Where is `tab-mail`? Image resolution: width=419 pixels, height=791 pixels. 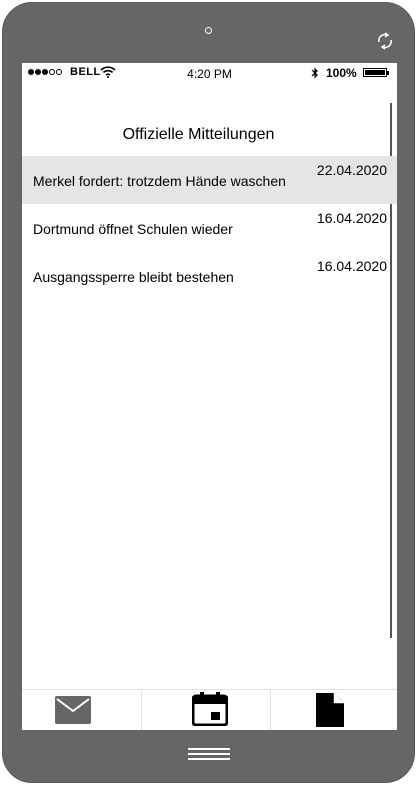 tab-mail is located at coordinates (81, 710).